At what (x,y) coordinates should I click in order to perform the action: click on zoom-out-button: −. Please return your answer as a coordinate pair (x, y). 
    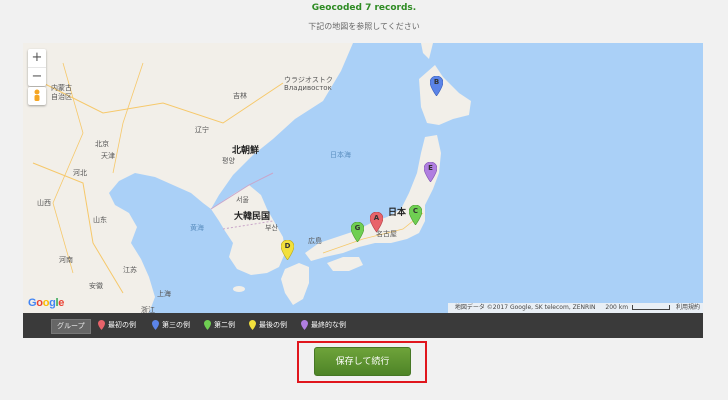
    Looking at the image, I should click on (37, 76).